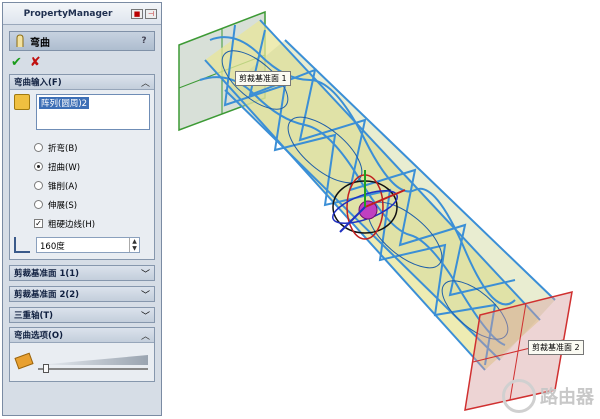  I want to click on selection-body-icon, so click(22, 102).